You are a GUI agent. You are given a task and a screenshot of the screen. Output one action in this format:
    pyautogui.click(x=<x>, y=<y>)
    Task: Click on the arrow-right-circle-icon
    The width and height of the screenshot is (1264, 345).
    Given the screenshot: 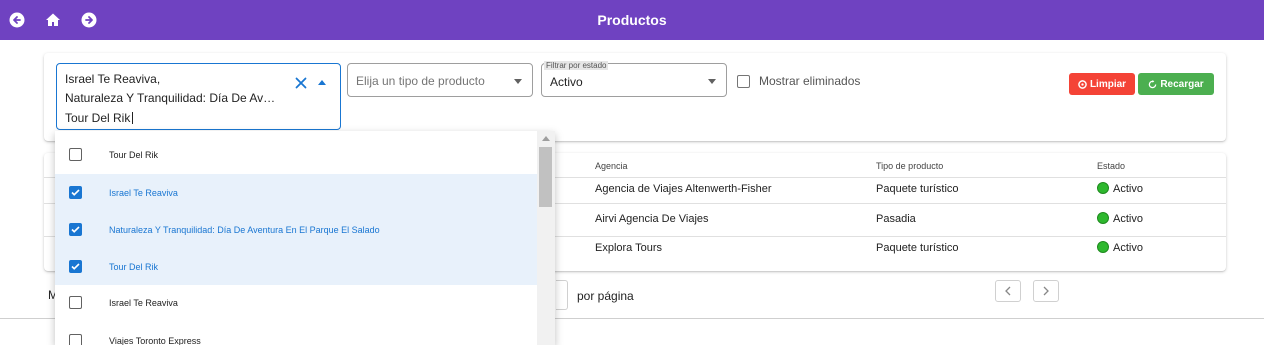 What is the action you would take?
    pyautogui.click(x=89, y=20)
    